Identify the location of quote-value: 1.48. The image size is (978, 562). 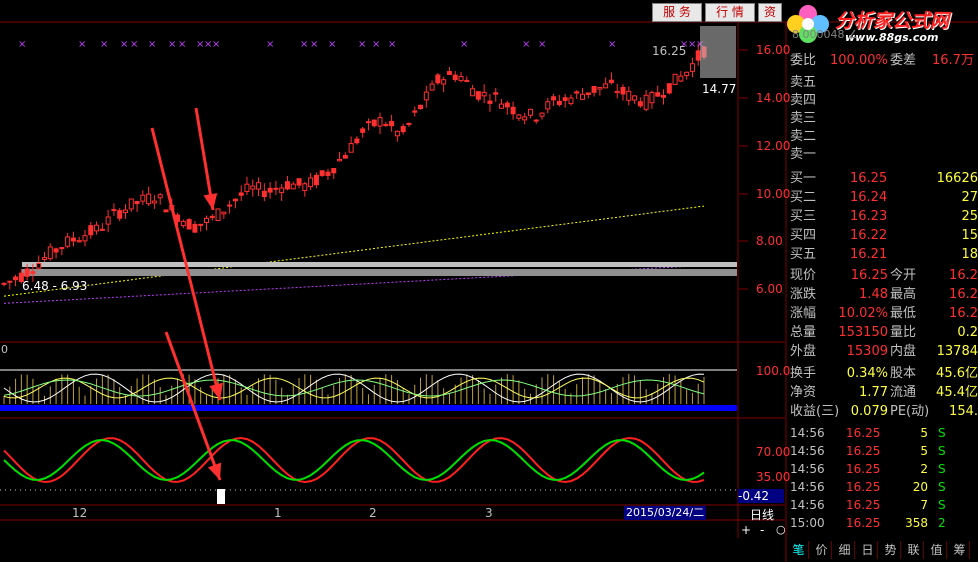
(873, 294).